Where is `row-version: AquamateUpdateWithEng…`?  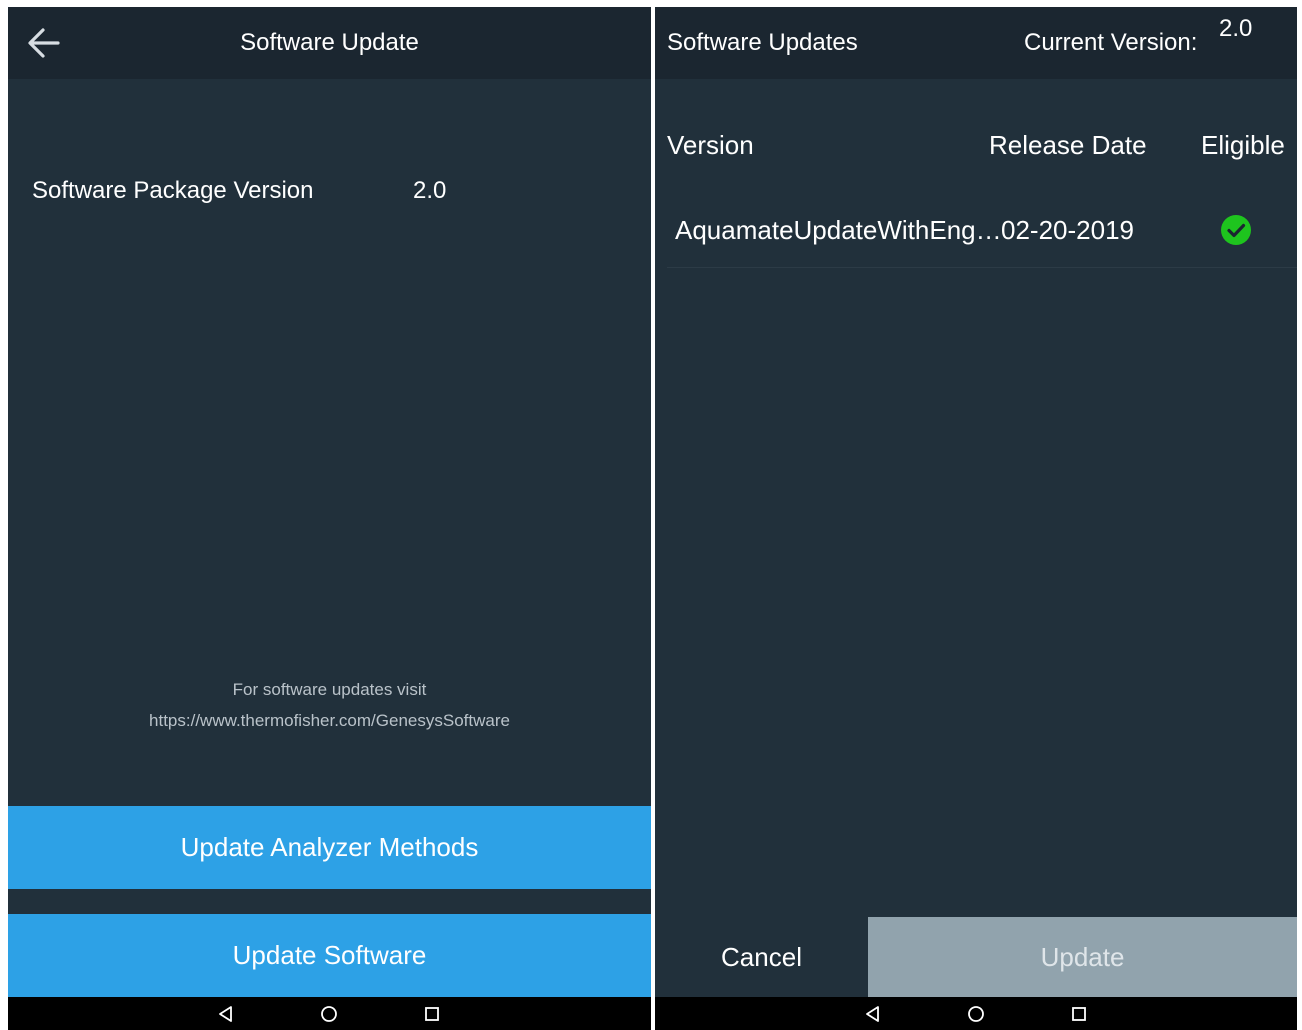 row-version: AquamateUpdateWithEng… is located at coordinates (838, 230).